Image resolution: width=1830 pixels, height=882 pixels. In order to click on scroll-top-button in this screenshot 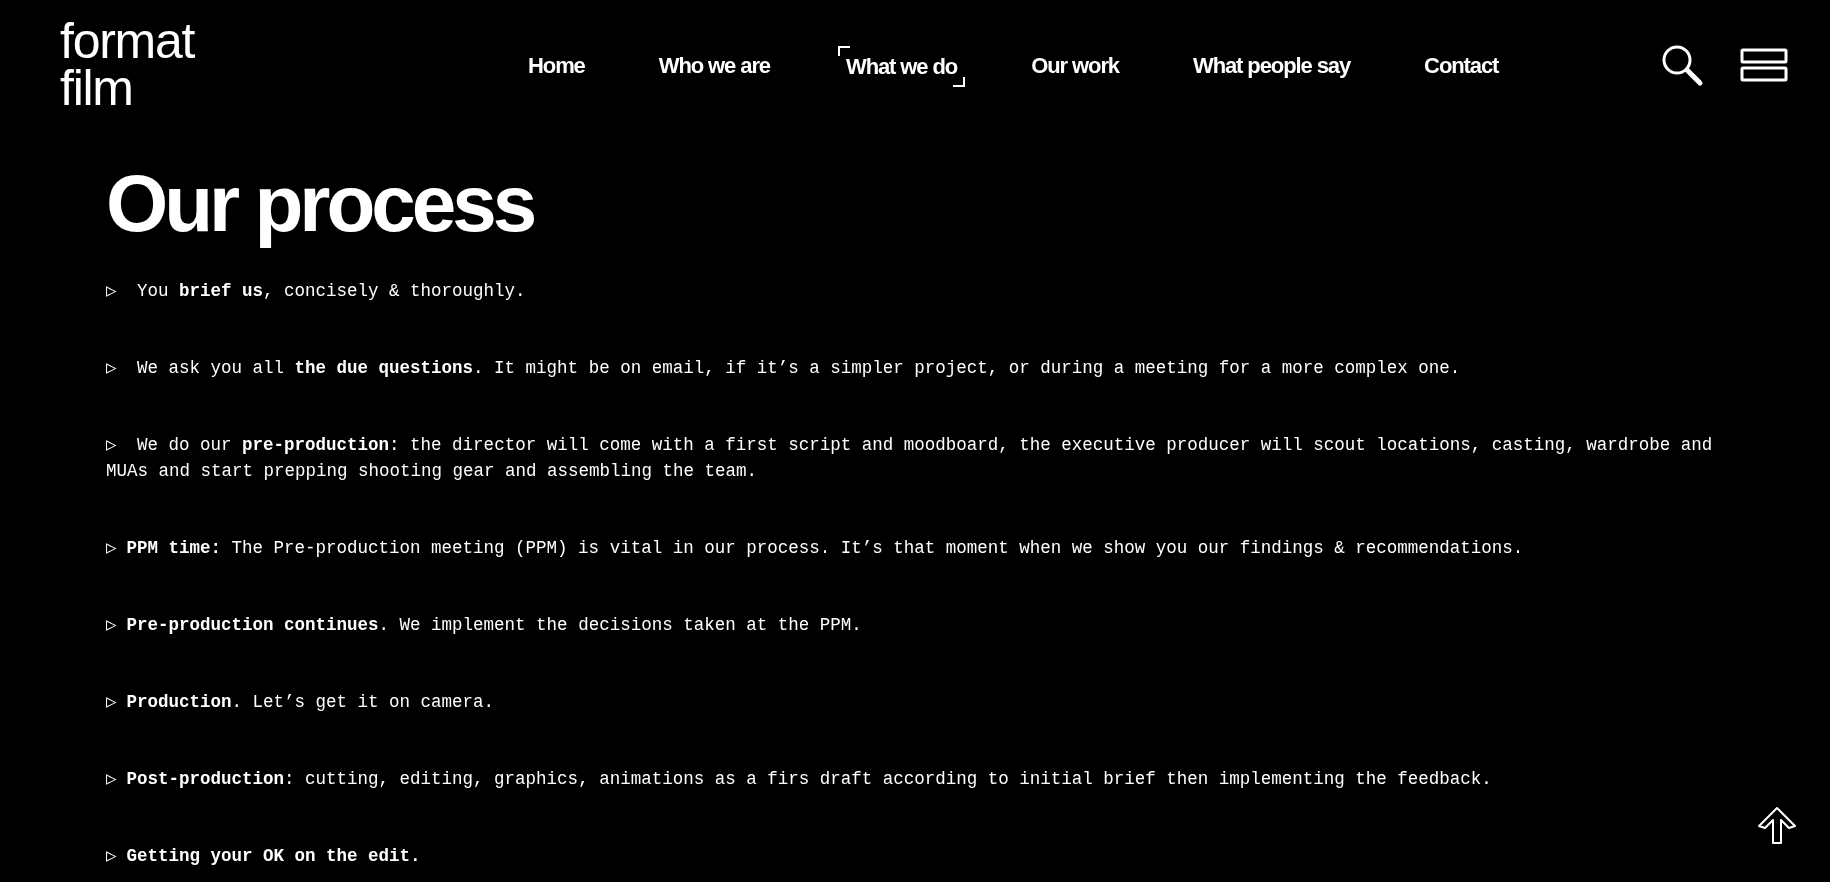, I will do `click(1777, 826)`.